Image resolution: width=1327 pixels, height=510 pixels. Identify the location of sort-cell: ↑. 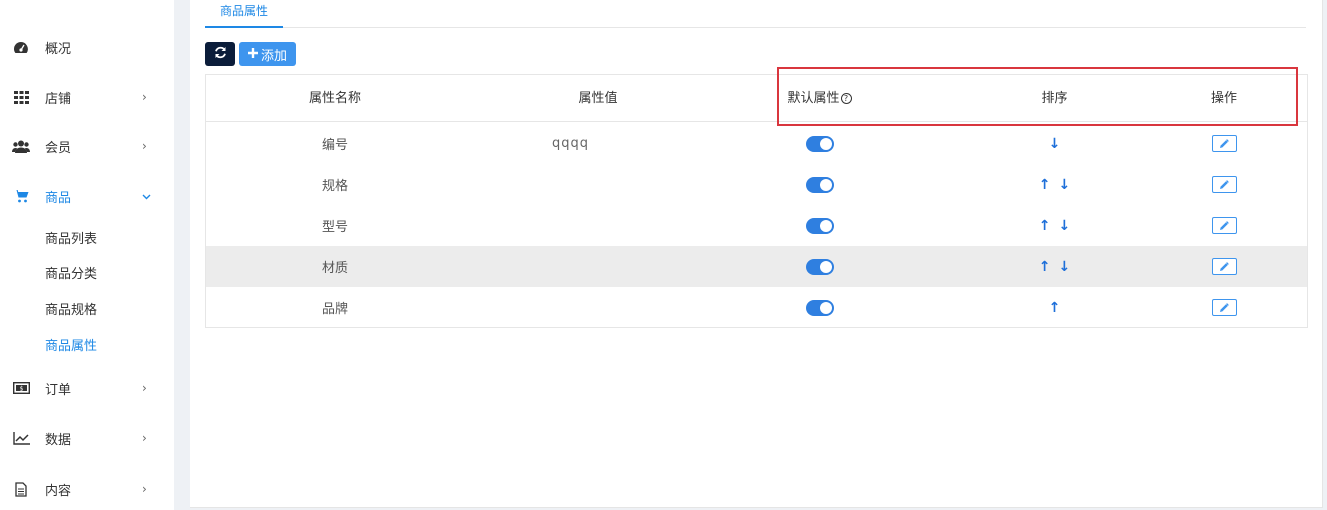
(1054, 307).